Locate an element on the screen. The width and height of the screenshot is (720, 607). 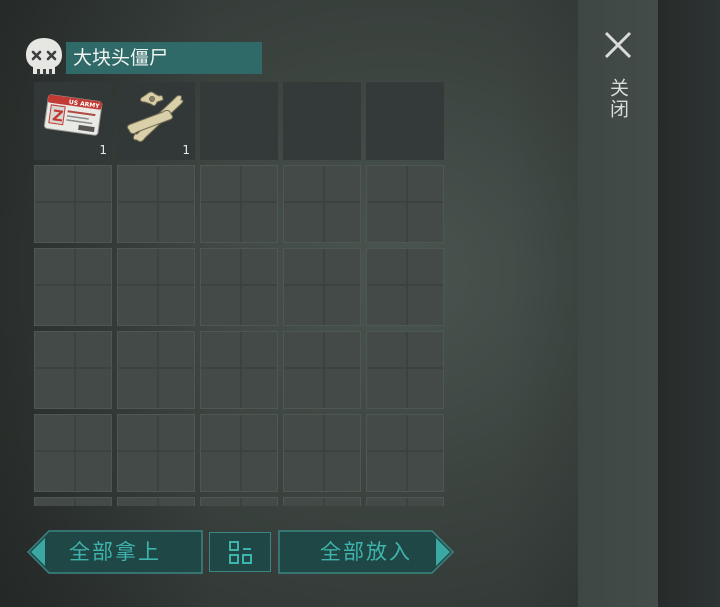
bones-icon is located at coordinates (155, 117).